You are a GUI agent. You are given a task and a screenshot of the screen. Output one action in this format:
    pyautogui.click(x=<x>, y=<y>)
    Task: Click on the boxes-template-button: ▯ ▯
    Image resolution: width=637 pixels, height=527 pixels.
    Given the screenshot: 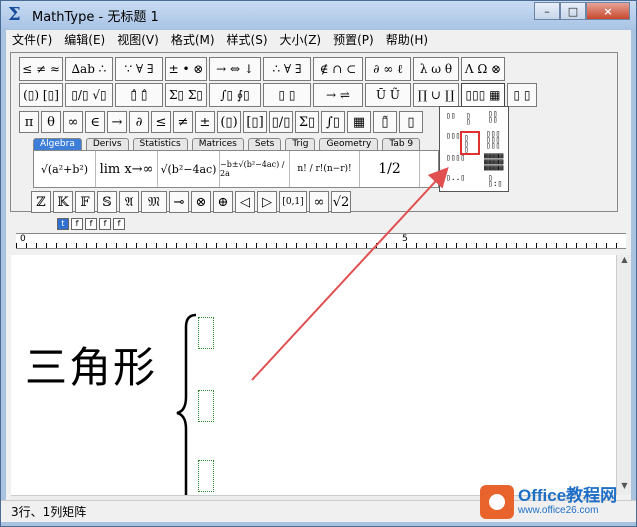 What is the action you would take?
    pyautogui.click(x=522, y=95)
    